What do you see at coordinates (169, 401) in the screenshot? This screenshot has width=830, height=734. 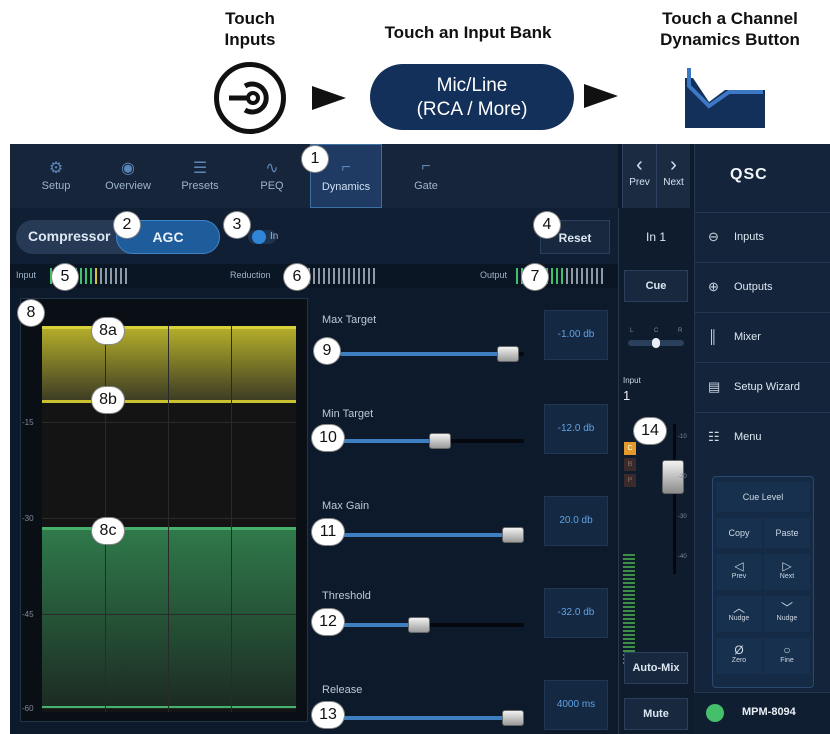 I see `min-target-line` at bounding box center [169, 401].